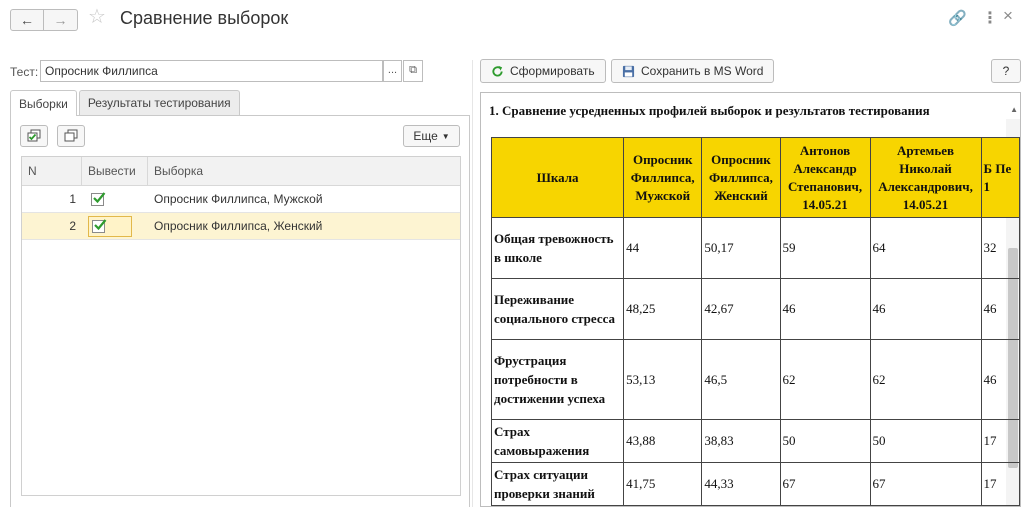 This screenshot has width=1024, height=507. I want to click on tab-bar: Выборки Результаты тестирования, so click(126, 103).